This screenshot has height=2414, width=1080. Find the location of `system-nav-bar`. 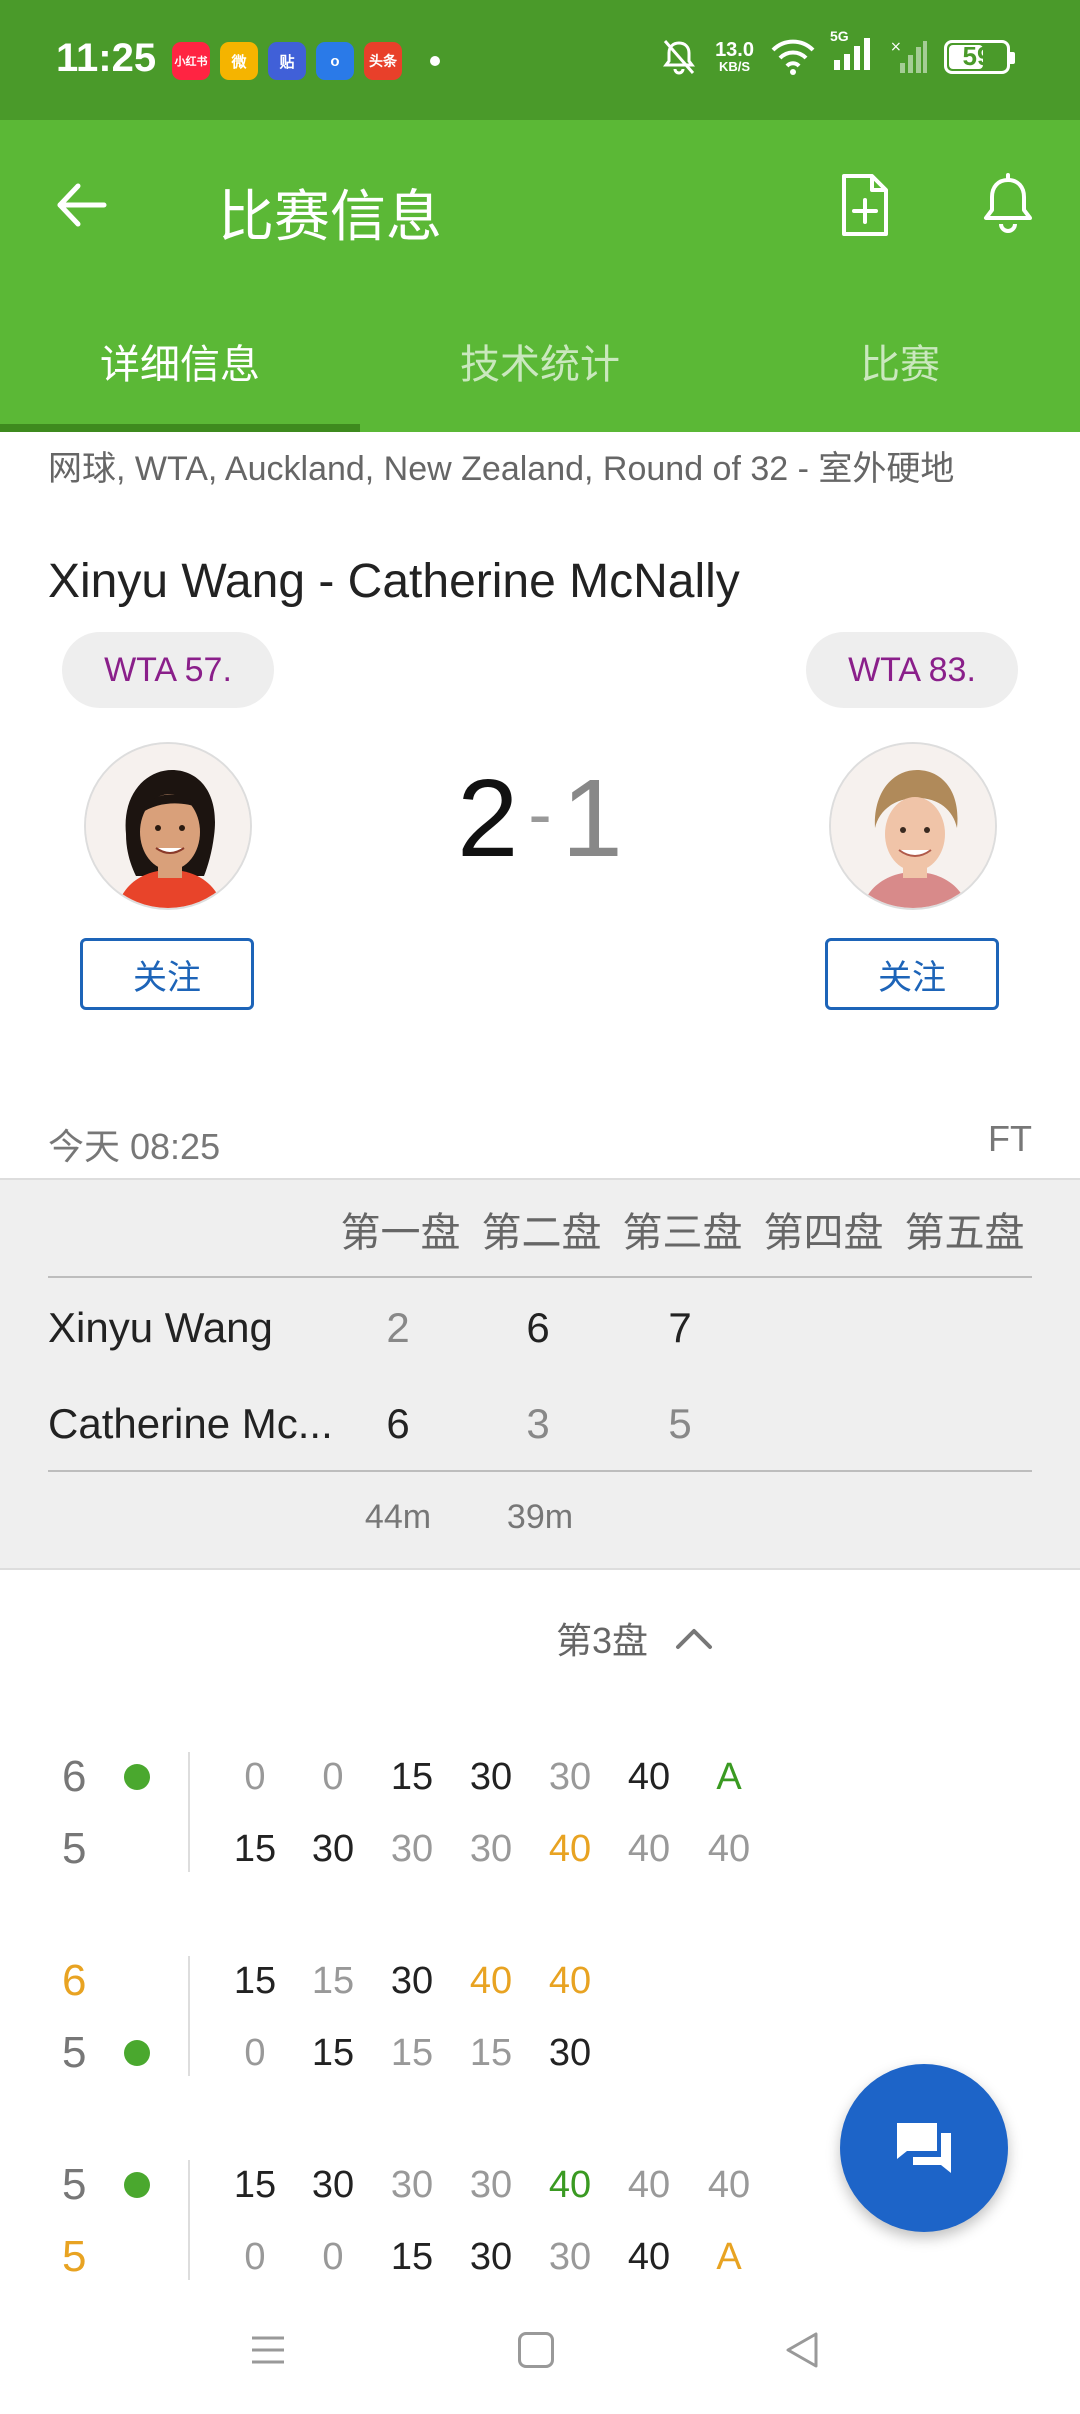

system-nav-bar is located at coordinates (540, 2352).